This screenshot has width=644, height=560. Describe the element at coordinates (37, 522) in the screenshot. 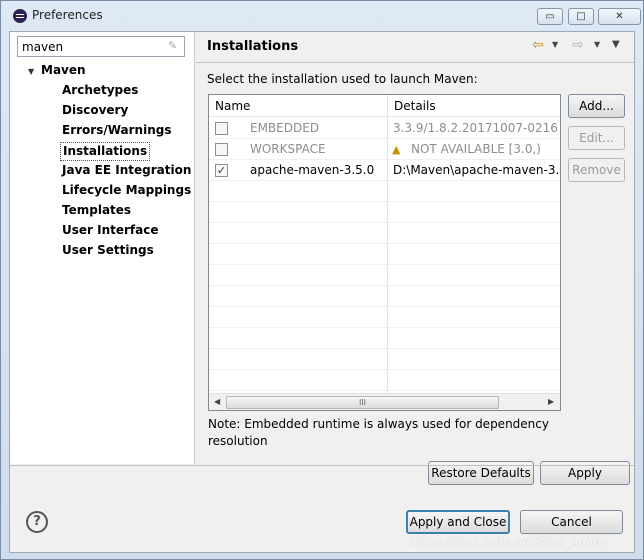

I see `help-icon: ?` at that location.